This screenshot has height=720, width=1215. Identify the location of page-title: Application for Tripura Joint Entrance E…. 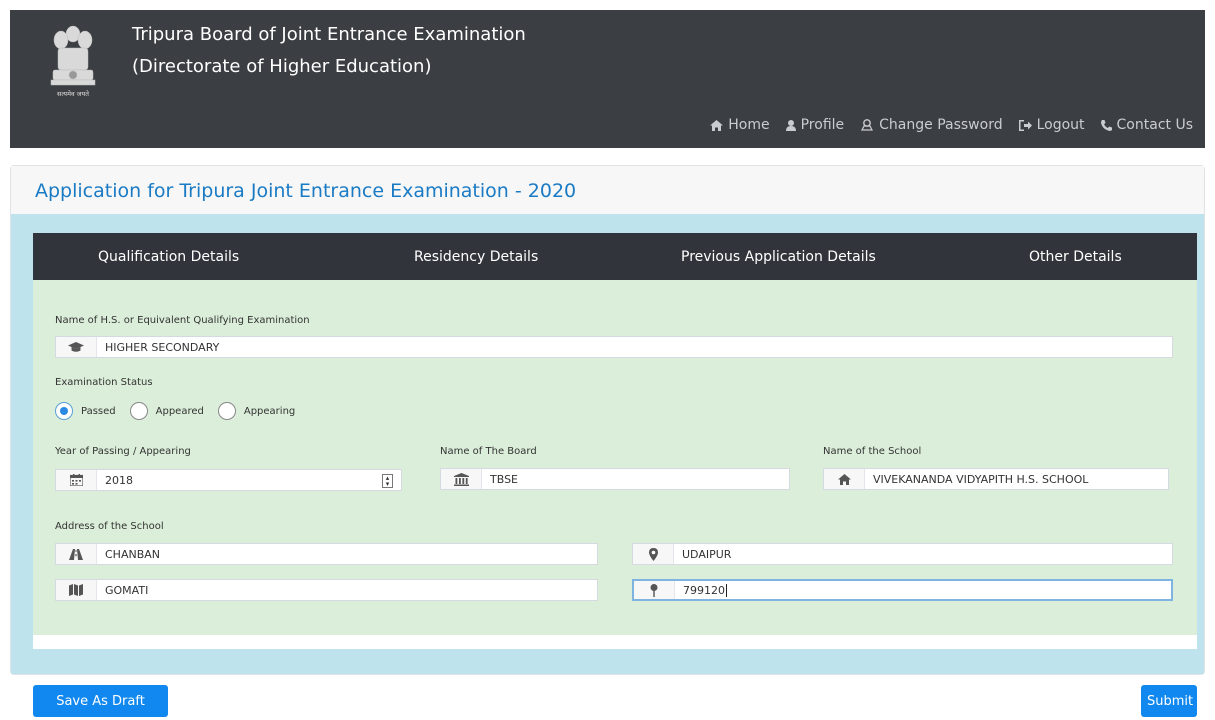
(306, 191).